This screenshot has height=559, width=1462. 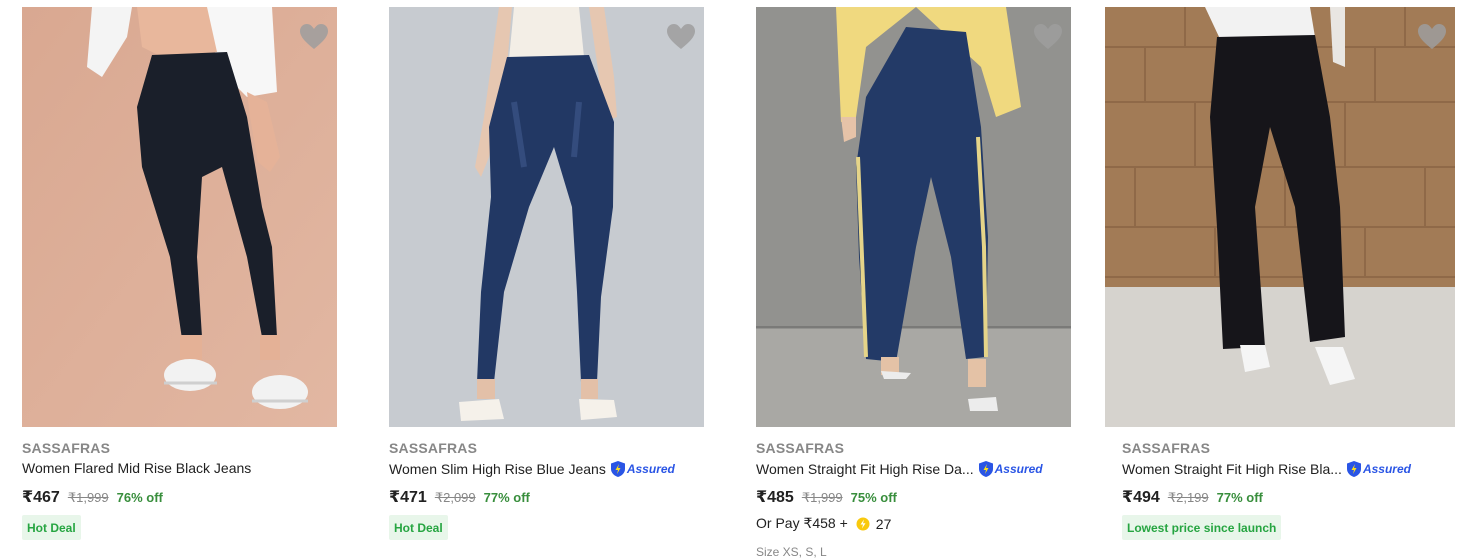 I want to click on discount-percent: 75% off, so click(x=873, y=497).